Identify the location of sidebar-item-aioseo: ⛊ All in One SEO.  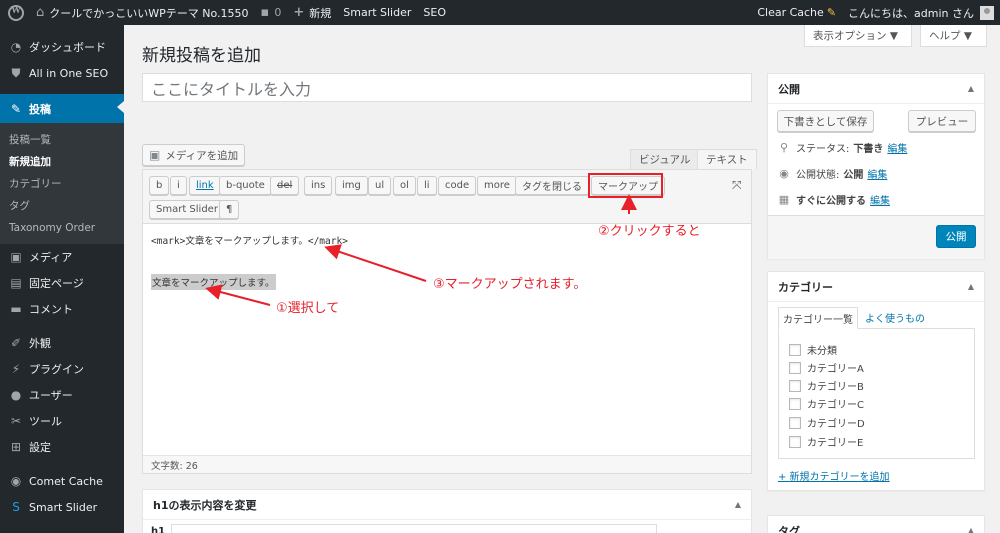
(62, 73).